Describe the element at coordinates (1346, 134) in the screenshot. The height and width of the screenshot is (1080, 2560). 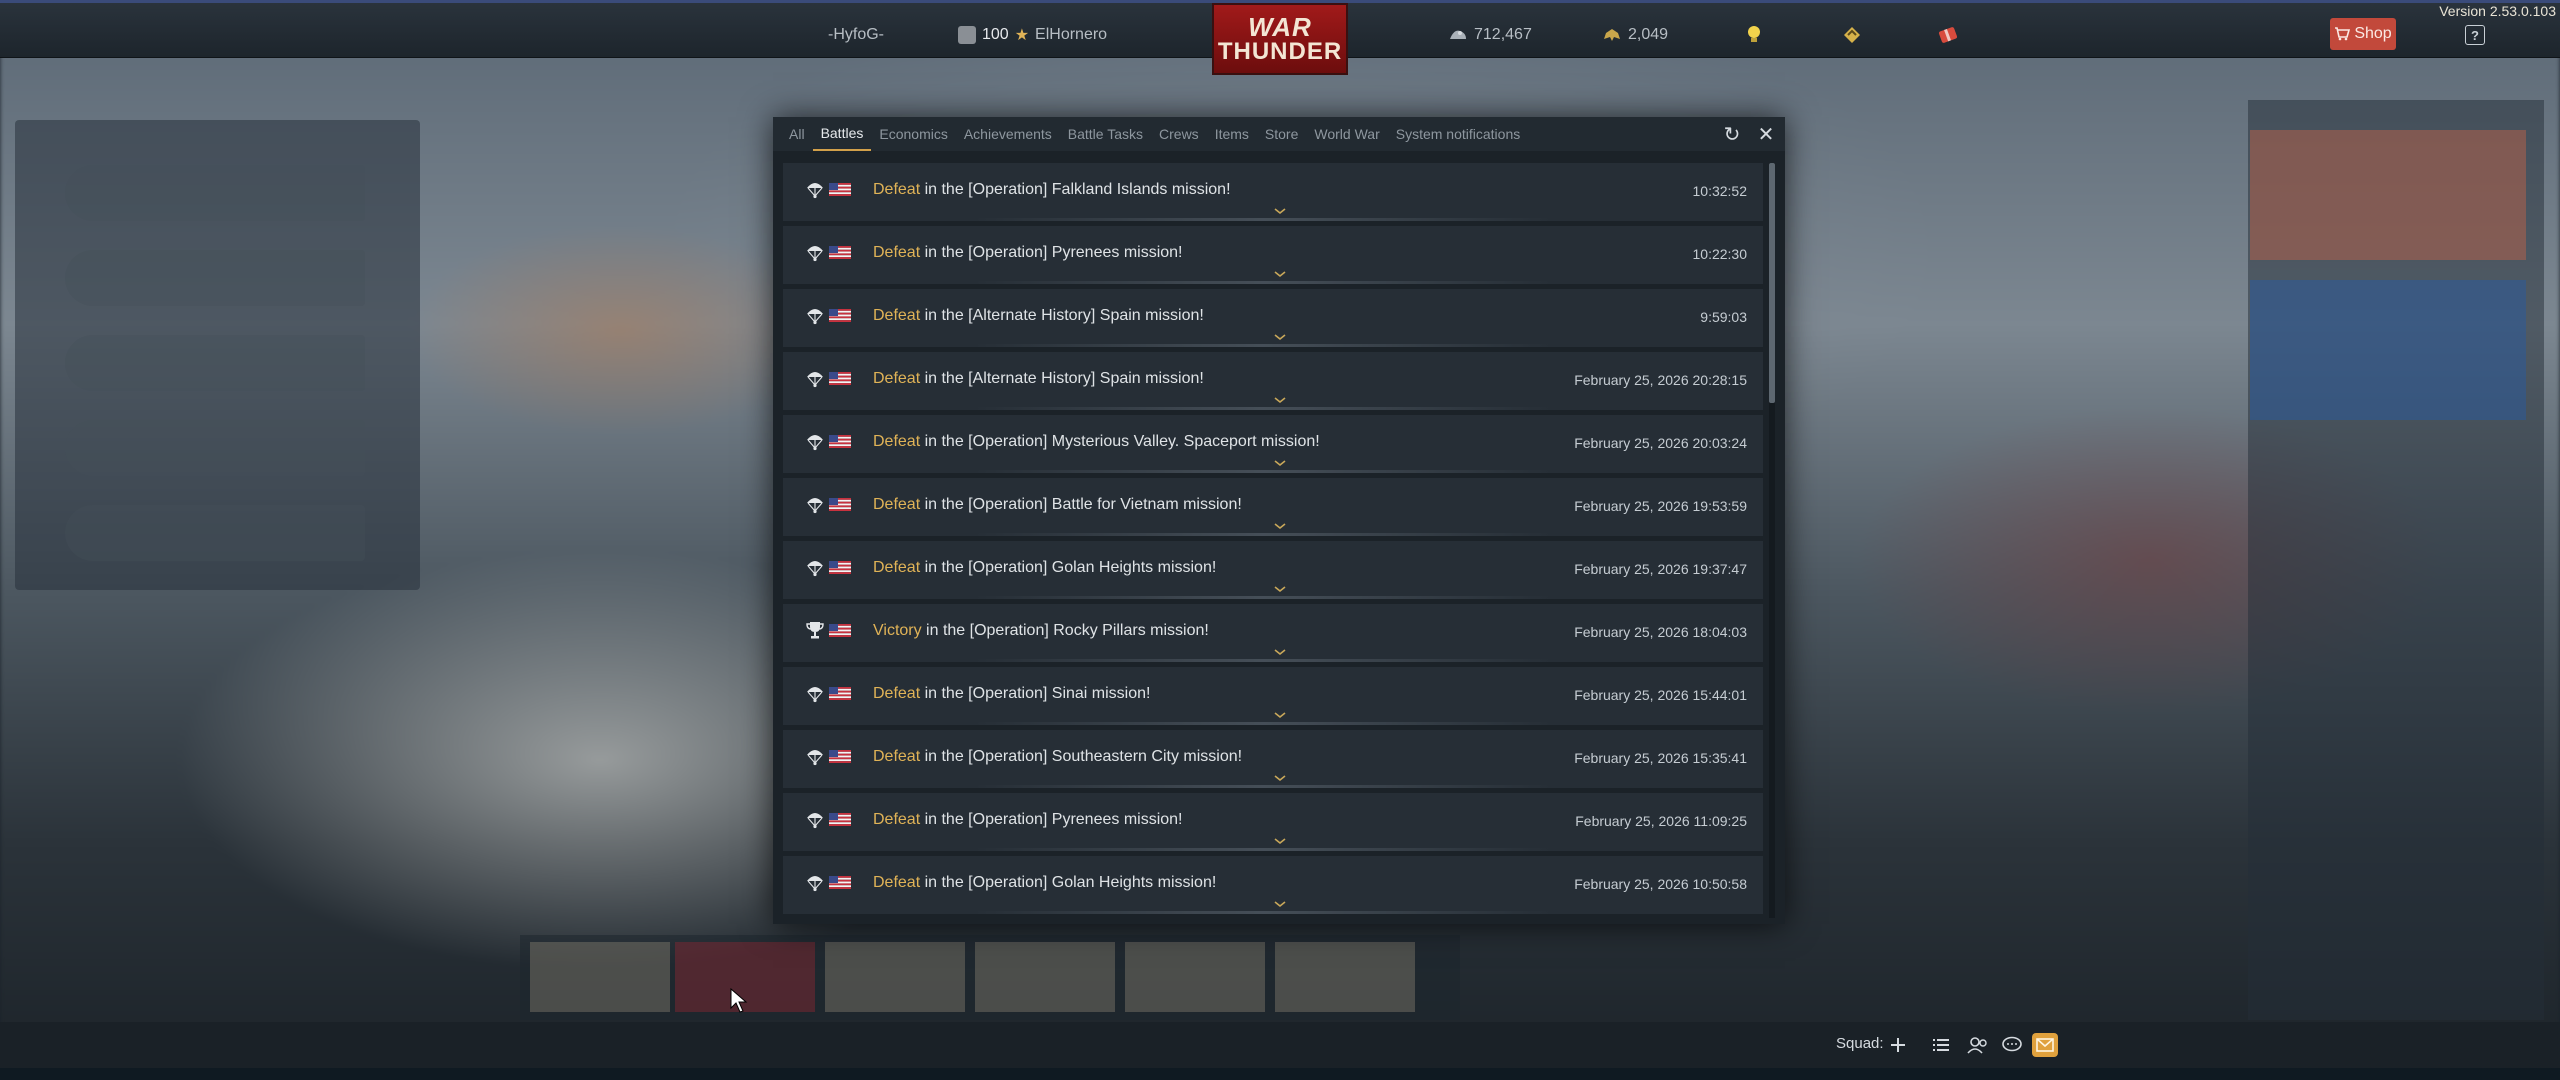
I see `tab-world-war: World War` at that location.